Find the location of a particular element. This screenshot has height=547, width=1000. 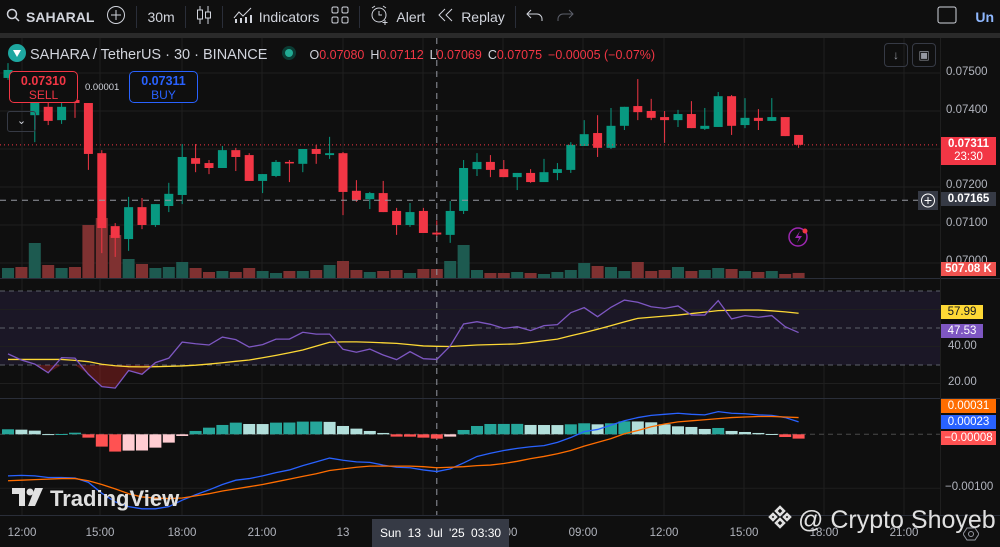

alert-button: Alert is located at coordinates (397, 16).